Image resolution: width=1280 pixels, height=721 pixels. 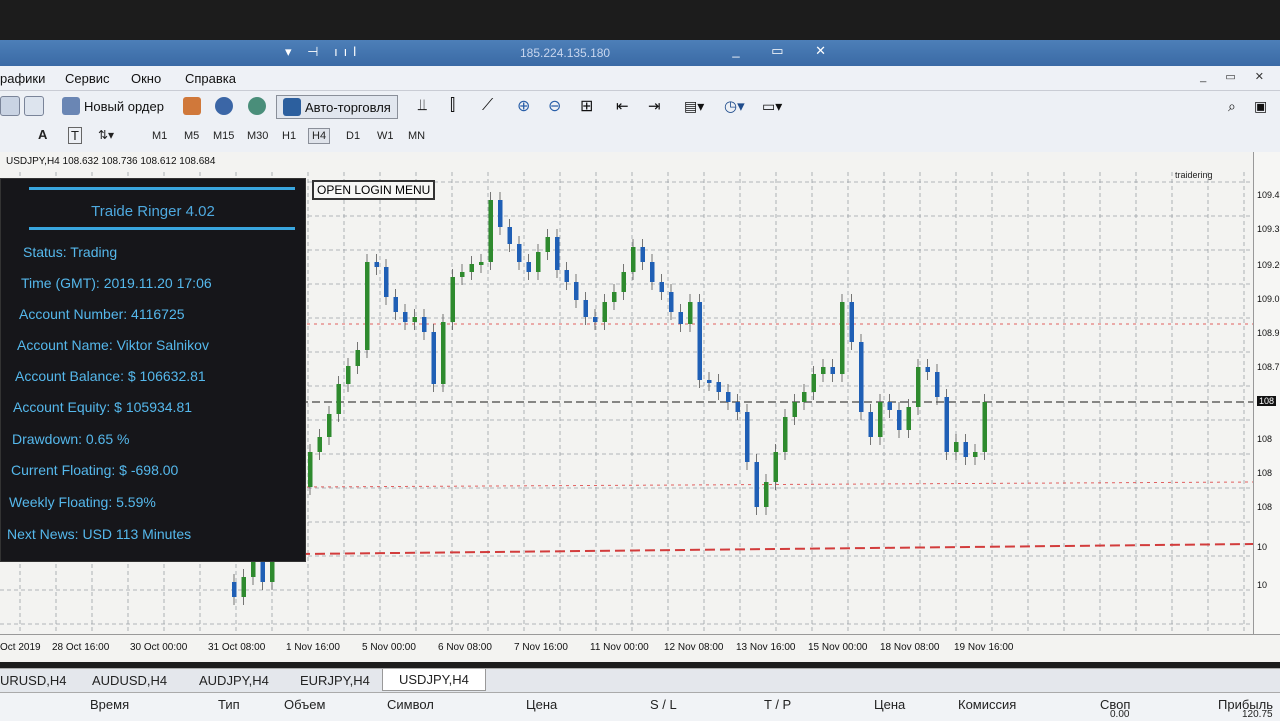 I want to click on col-symbol: Символ, so click(x=410, y=704).